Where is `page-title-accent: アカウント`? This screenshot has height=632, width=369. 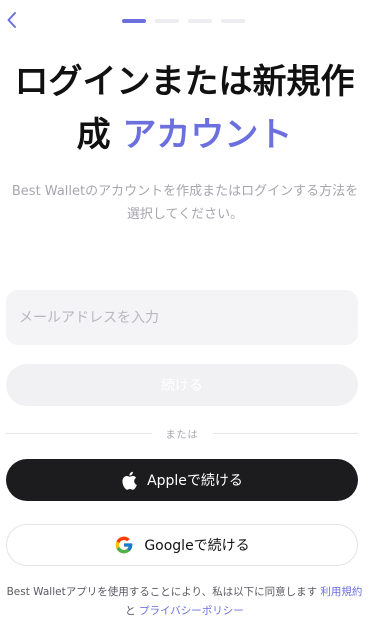 page-title-accent: アカウント is located at coordinates (207, 135).